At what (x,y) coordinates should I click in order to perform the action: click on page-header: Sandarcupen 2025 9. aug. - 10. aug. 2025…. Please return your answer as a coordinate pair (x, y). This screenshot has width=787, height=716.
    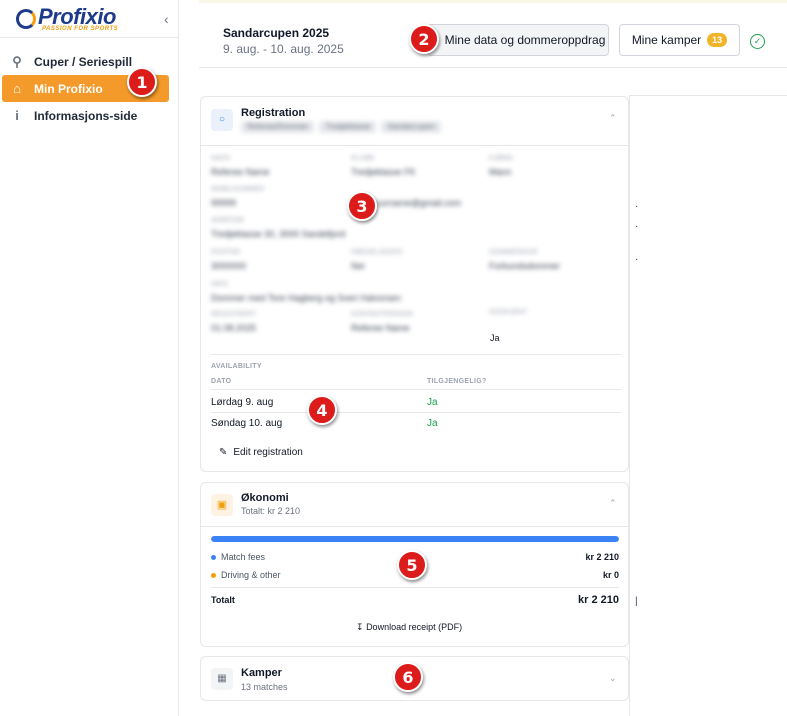
    Looking at the image, I should click on (493, 34).